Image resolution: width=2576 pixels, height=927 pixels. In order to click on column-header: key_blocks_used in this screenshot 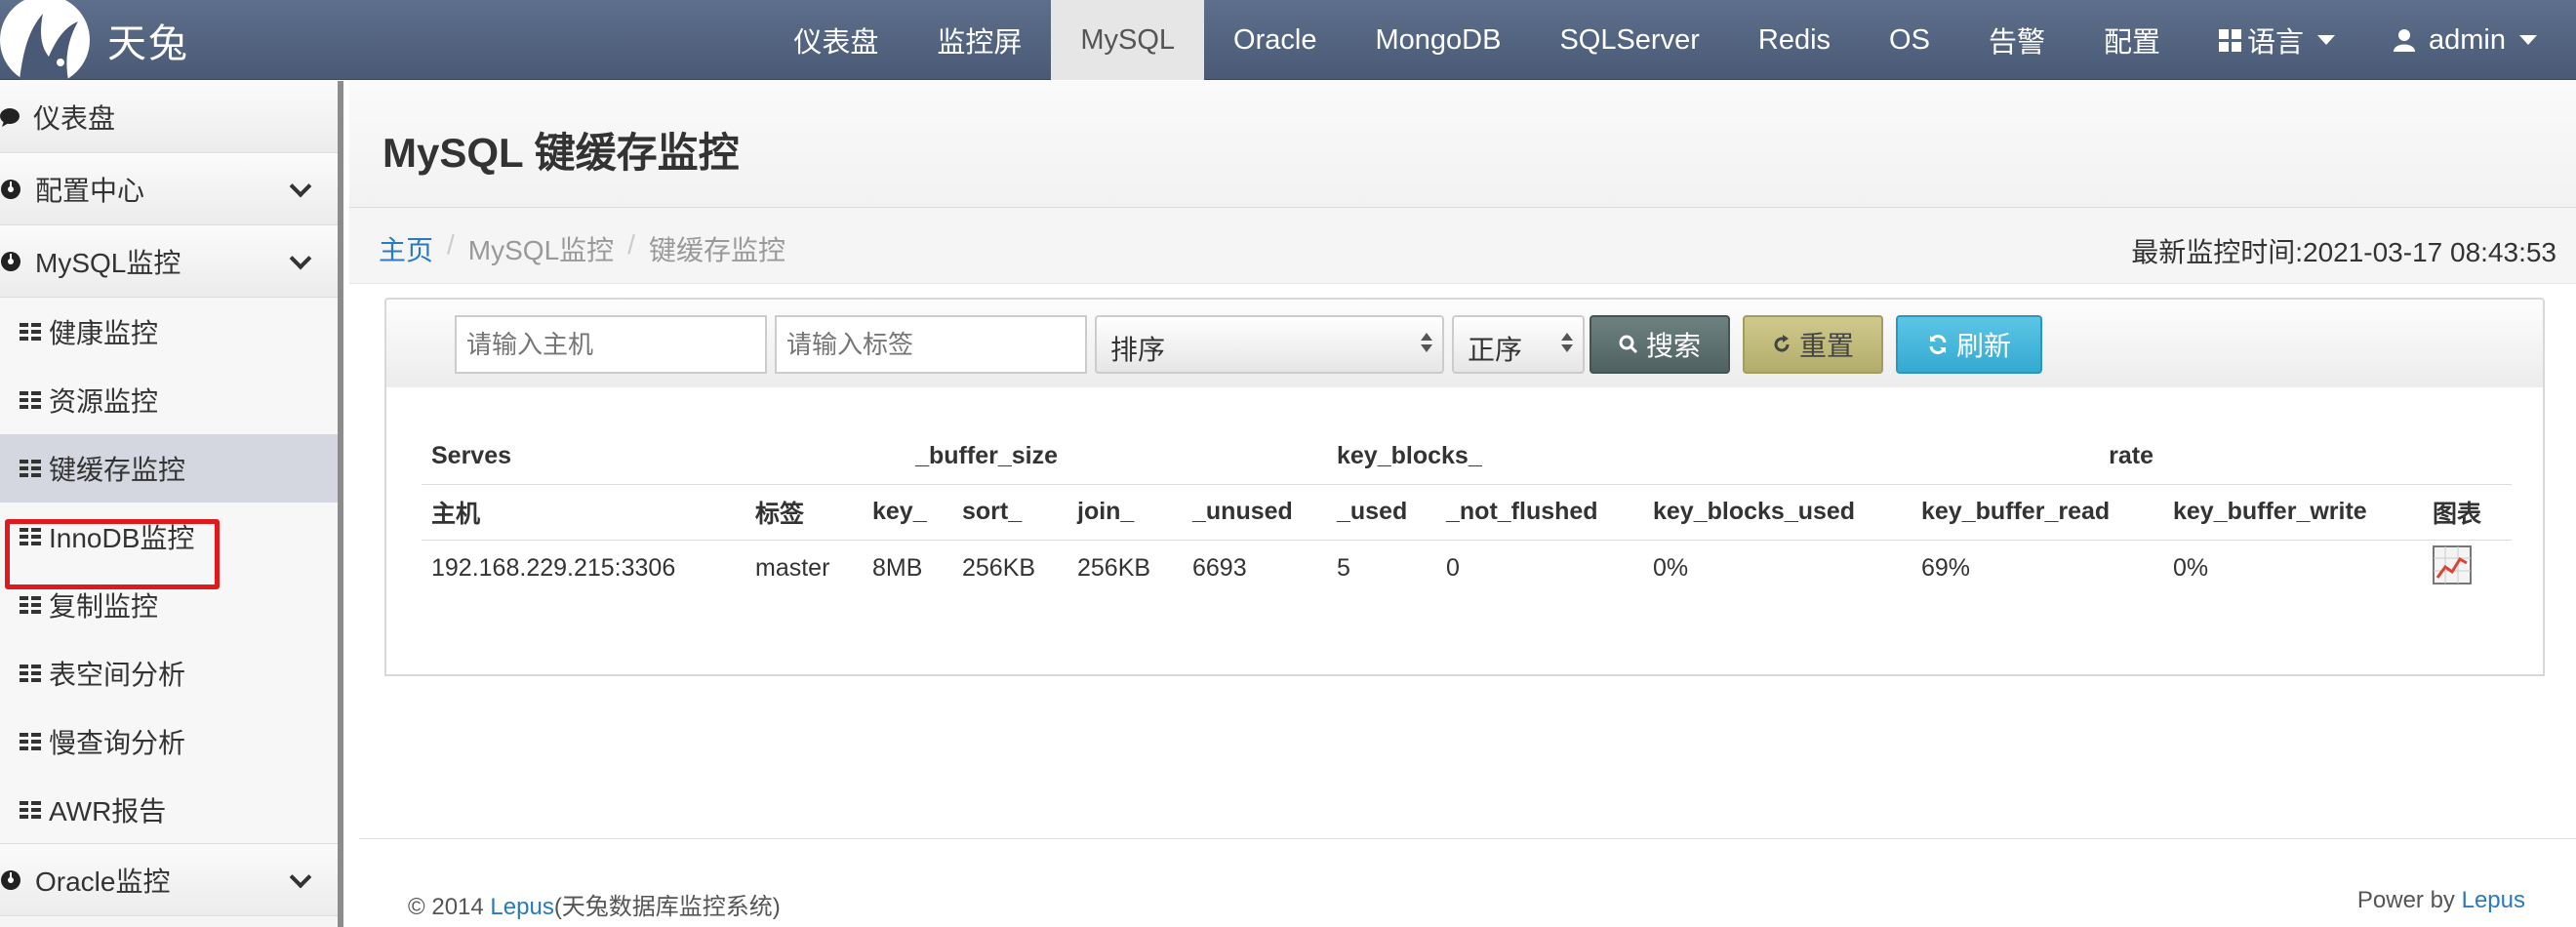, I will do `click(1777, 512)`.